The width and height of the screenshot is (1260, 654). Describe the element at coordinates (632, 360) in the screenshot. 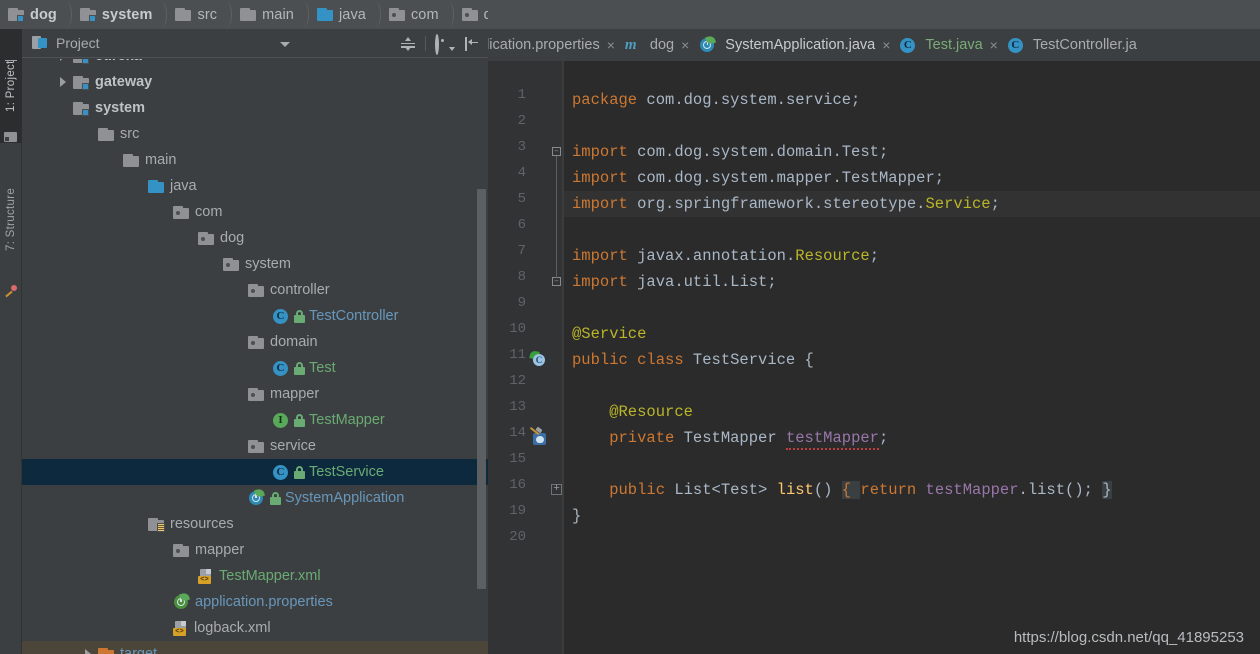

I see `code-token: public class` at that location.